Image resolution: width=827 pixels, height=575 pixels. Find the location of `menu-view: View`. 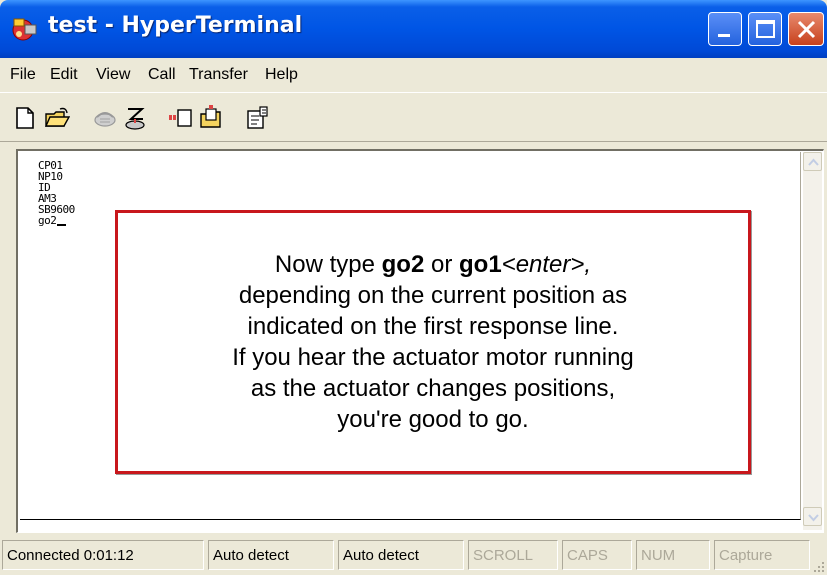

menu-view: View is located at coordinates (113, 75).